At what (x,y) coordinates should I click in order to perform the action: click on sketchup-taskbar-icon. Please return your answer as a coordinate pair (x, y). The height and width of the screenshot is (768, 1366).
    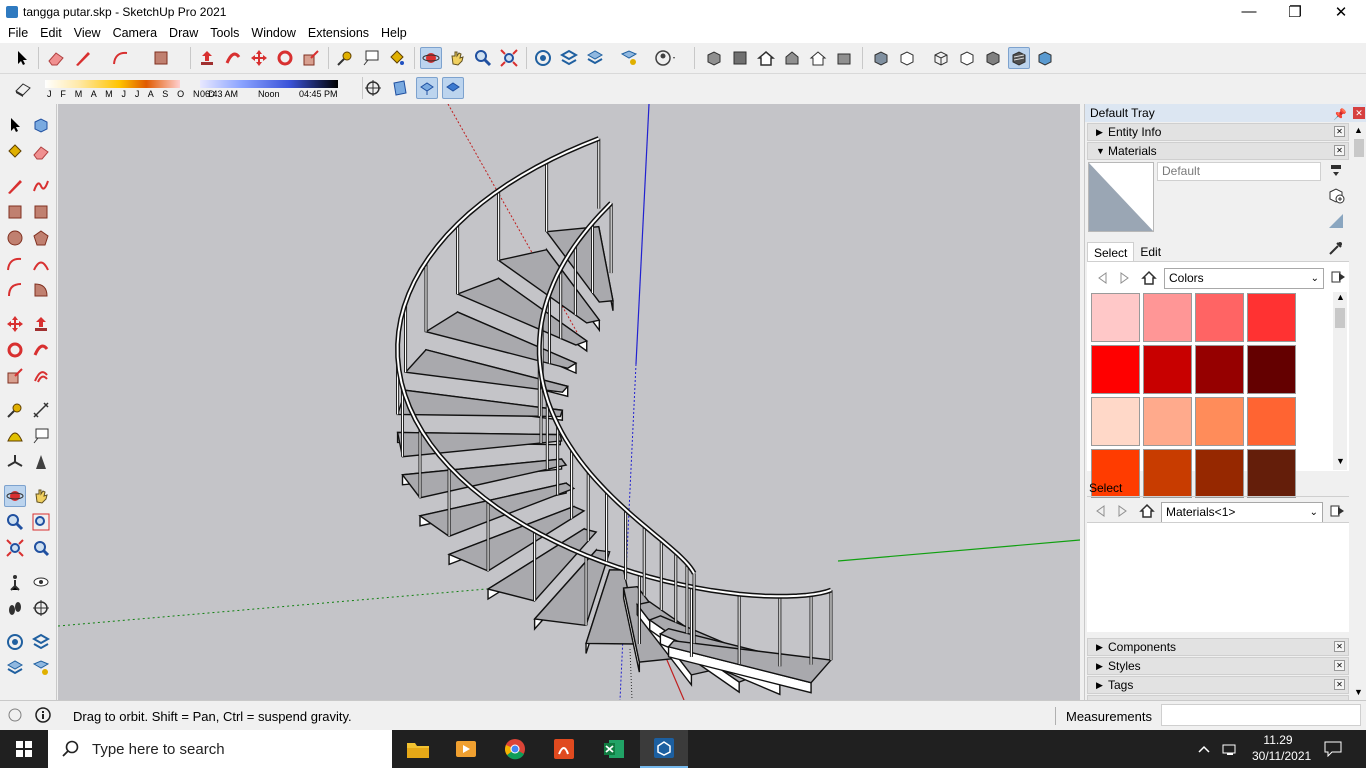
    Looking at the image, I should click on (664, 749).